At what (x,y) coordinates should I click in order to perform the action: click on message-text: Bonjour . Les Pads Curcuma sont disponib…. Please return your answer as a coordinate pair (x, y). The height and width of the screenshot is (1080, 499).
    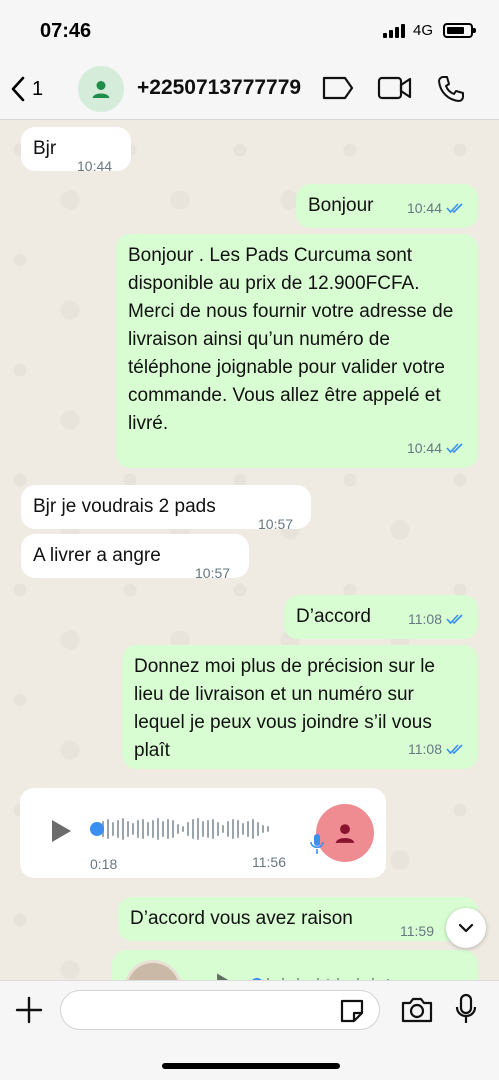
    Looking at the image, I should click on (291, 339).